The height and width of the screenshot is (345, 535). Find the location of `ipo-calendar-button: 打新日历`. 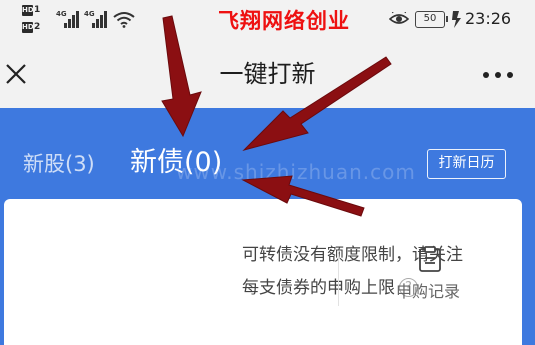

ipo-calendar-button: 打新日历 is located at coordinates (466, 164).